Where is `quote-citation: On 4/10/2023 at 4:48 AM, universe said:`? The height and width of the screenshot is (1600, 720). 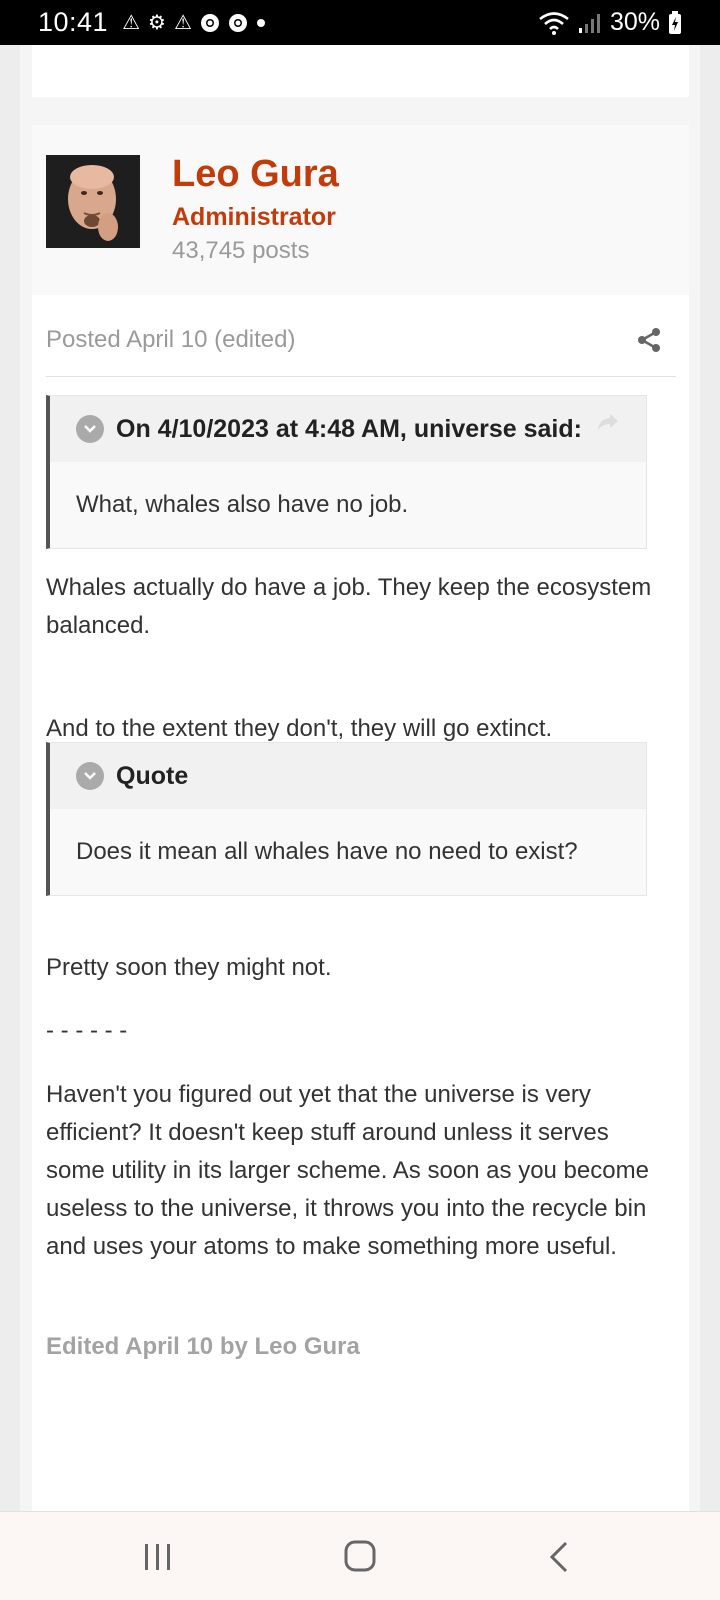
quote-citation: On 4/10/2023 at 4:48 AM, universe said: is located at coordinates (349, 428).